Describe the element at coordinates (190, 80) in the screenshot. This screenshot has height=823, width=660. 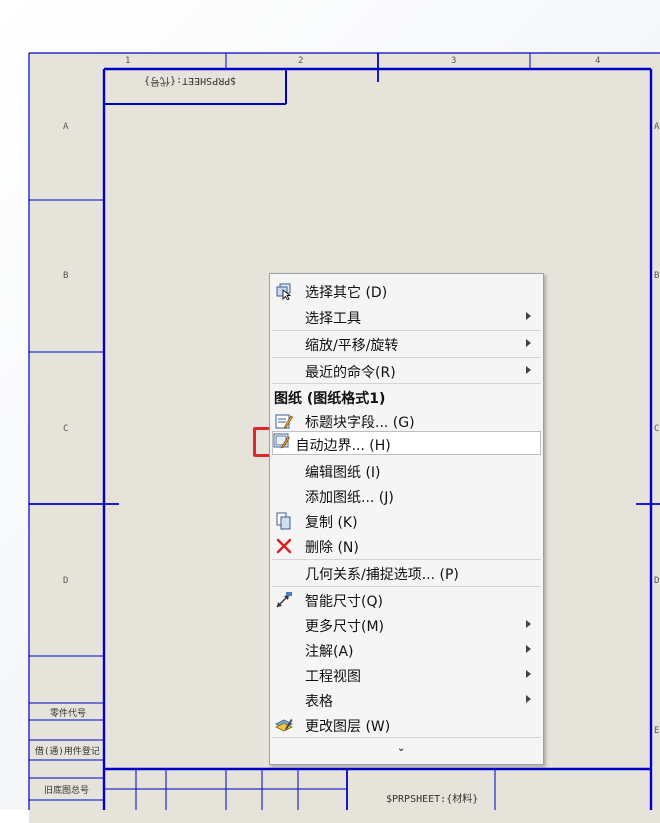
I see `drawing-number-field: $PRPSHEET:{代号}` at that location.